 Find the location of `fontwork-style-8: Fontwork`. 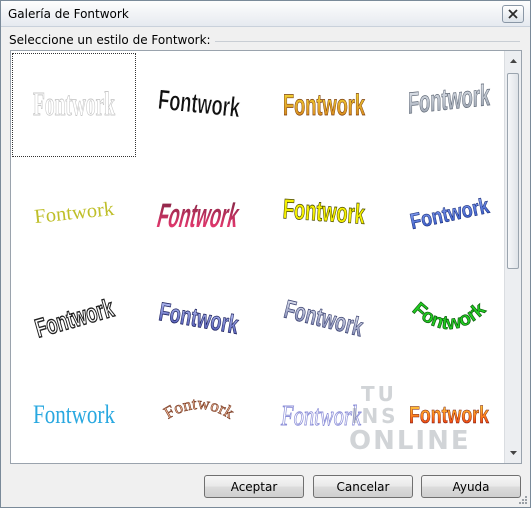

fontwork-style-8: Fontwork is located at coordinates (449, 211).